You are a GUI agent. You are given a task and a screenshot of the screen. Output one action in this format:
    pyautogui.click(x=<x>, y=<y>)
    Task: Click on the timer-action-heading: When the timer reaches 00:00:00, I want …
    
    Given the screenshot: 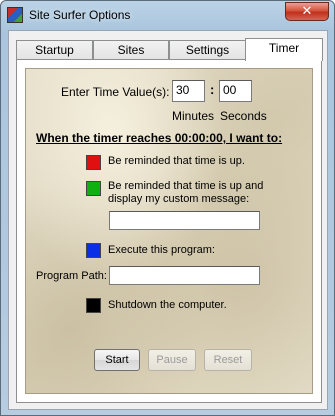 What is the action you would take?
    pyautogui.click(x=159, y=138)
    